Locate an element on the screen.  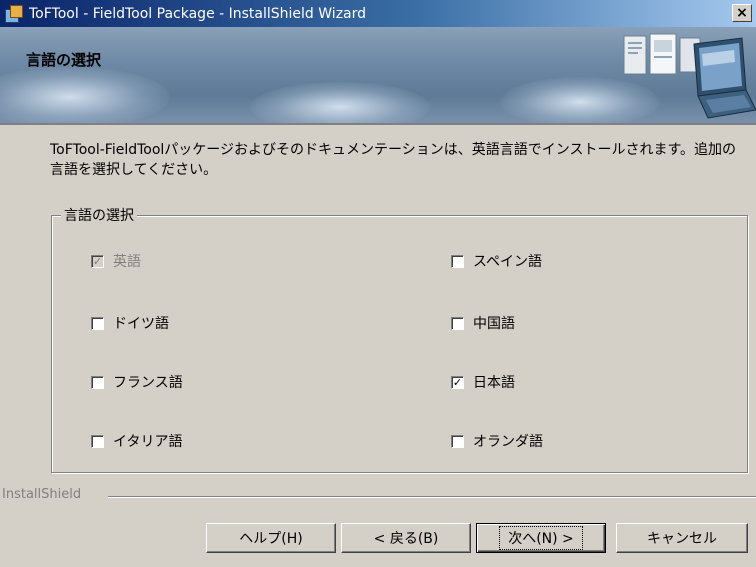
next-button: 次へ(N) > is located at coordinates (541, 538).